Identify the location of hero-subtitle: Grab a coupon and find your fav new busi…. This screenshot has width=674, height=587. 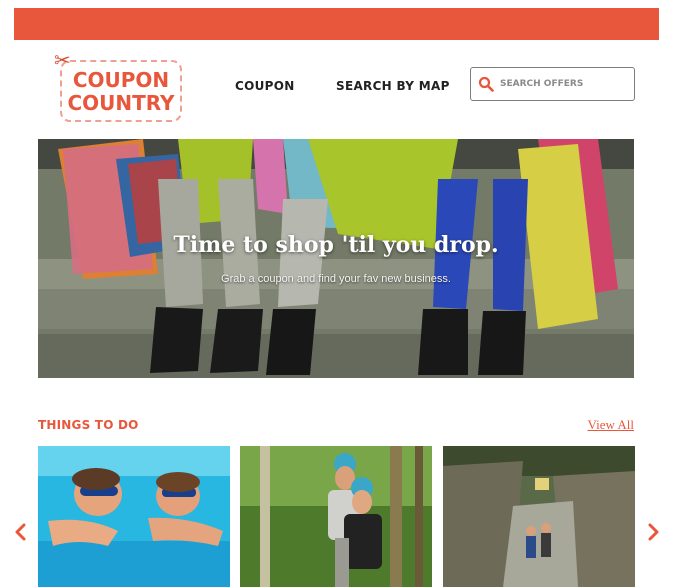
(336, 279).